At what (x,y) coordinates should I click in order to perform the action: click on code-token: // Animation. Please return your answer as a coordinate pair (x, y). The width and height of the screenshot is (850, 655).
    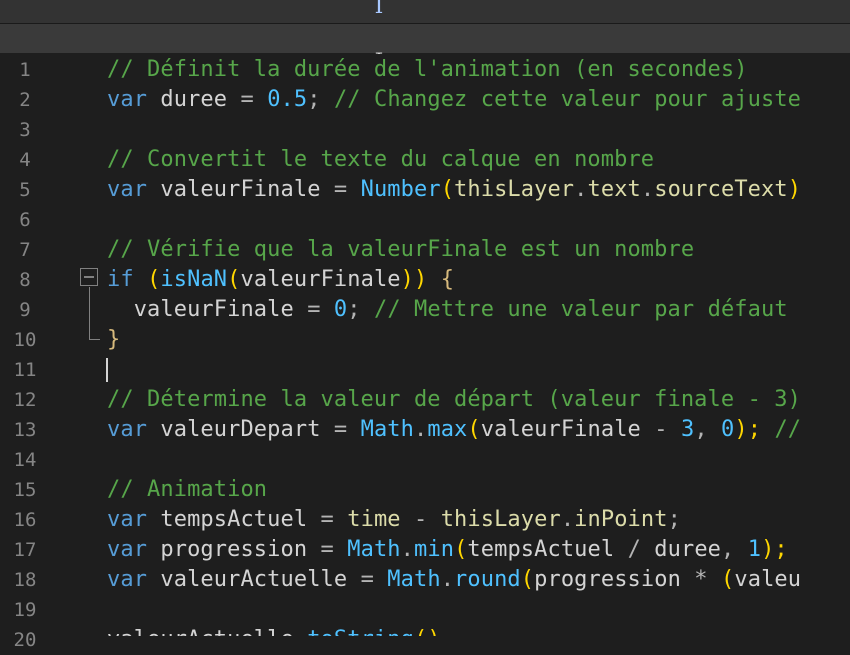
    Looking at the image, I should click on (187, 489).